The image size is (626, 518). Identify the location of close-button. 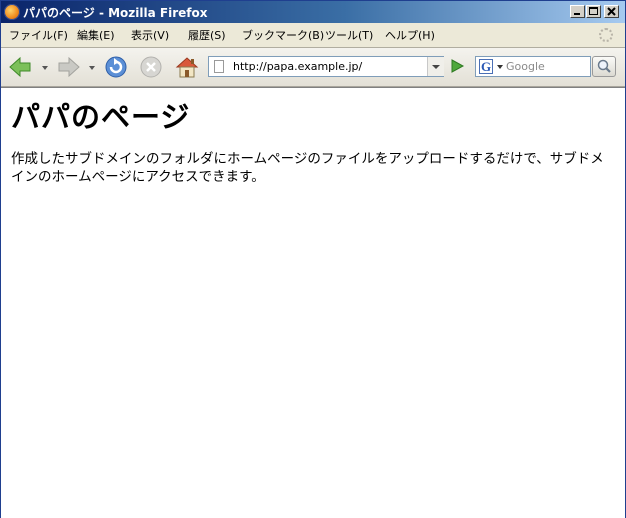
(611, 11).